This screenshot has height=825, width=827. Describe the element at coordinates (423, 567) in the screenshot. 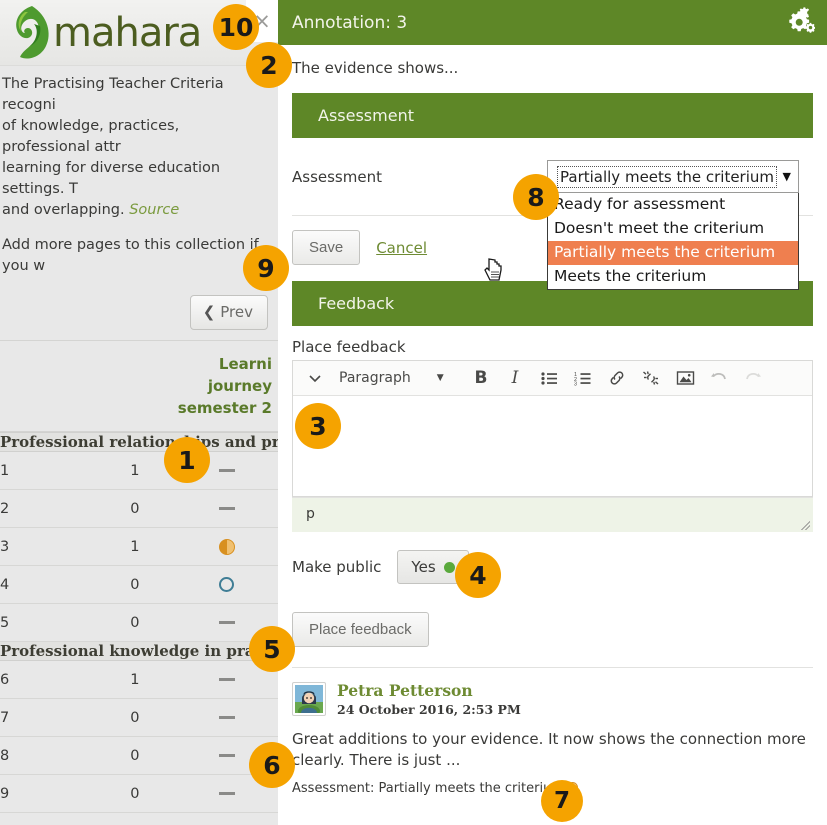

I see `make-public-value: Yes` at that location.